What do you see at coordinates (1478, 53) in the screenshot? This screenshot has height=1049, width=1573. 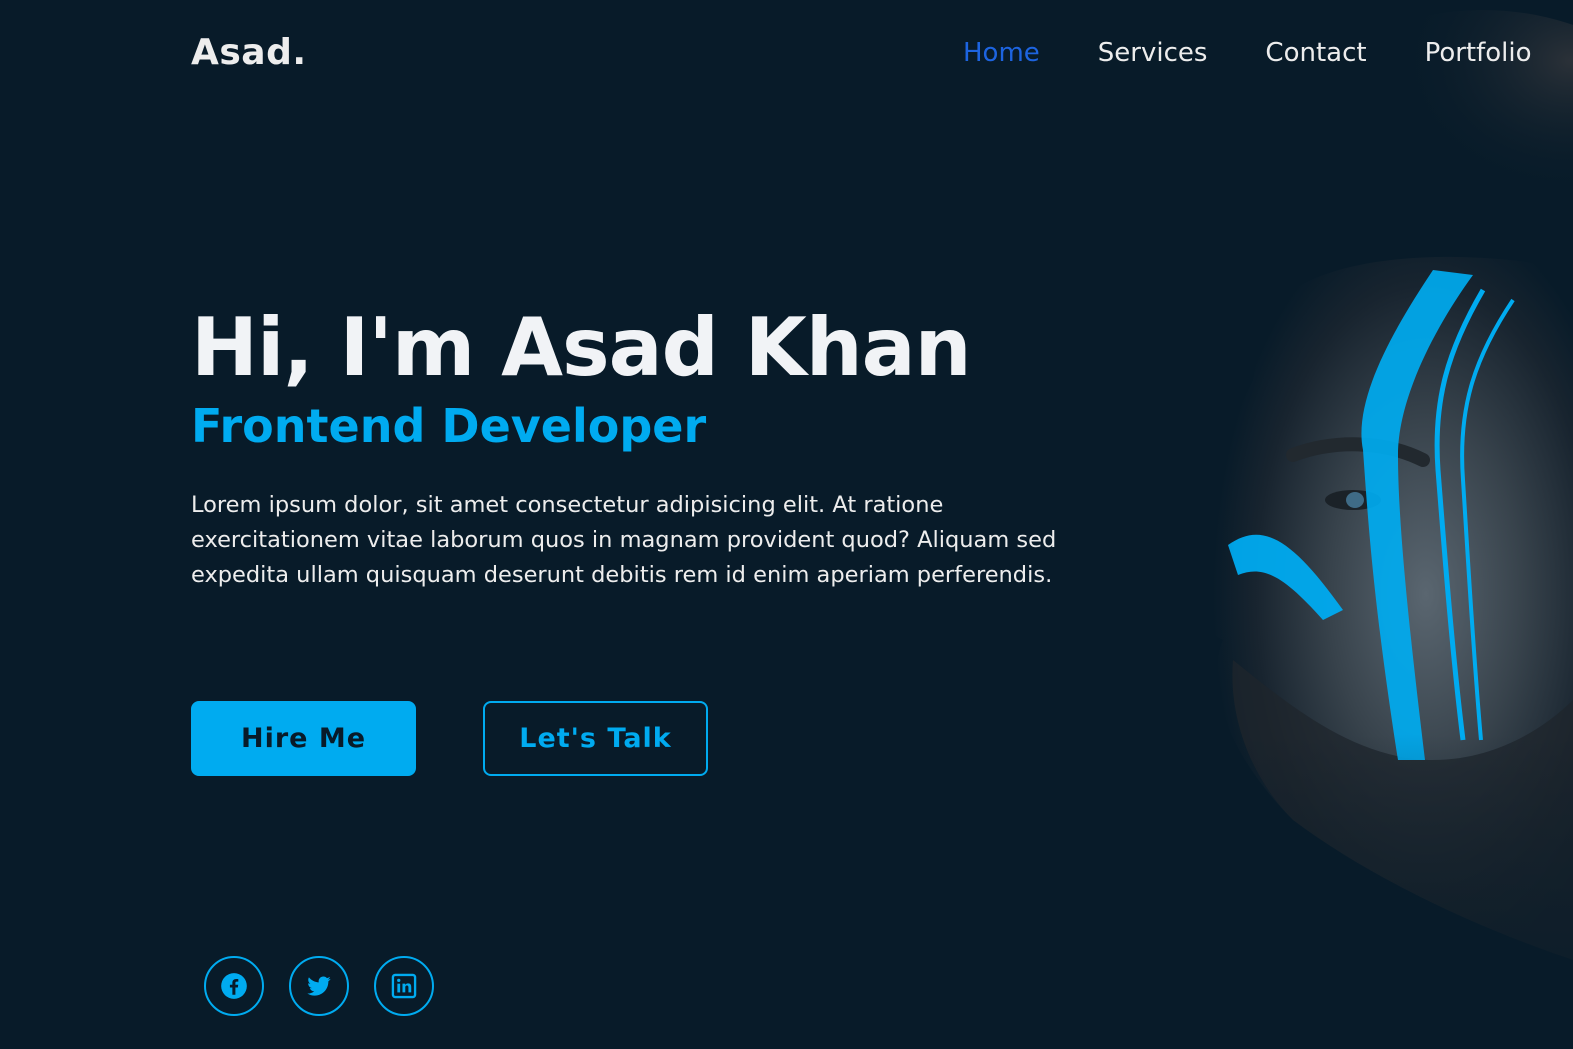 I see `nav-portfolio: Portfolio` at bounding box center [1478, 53].